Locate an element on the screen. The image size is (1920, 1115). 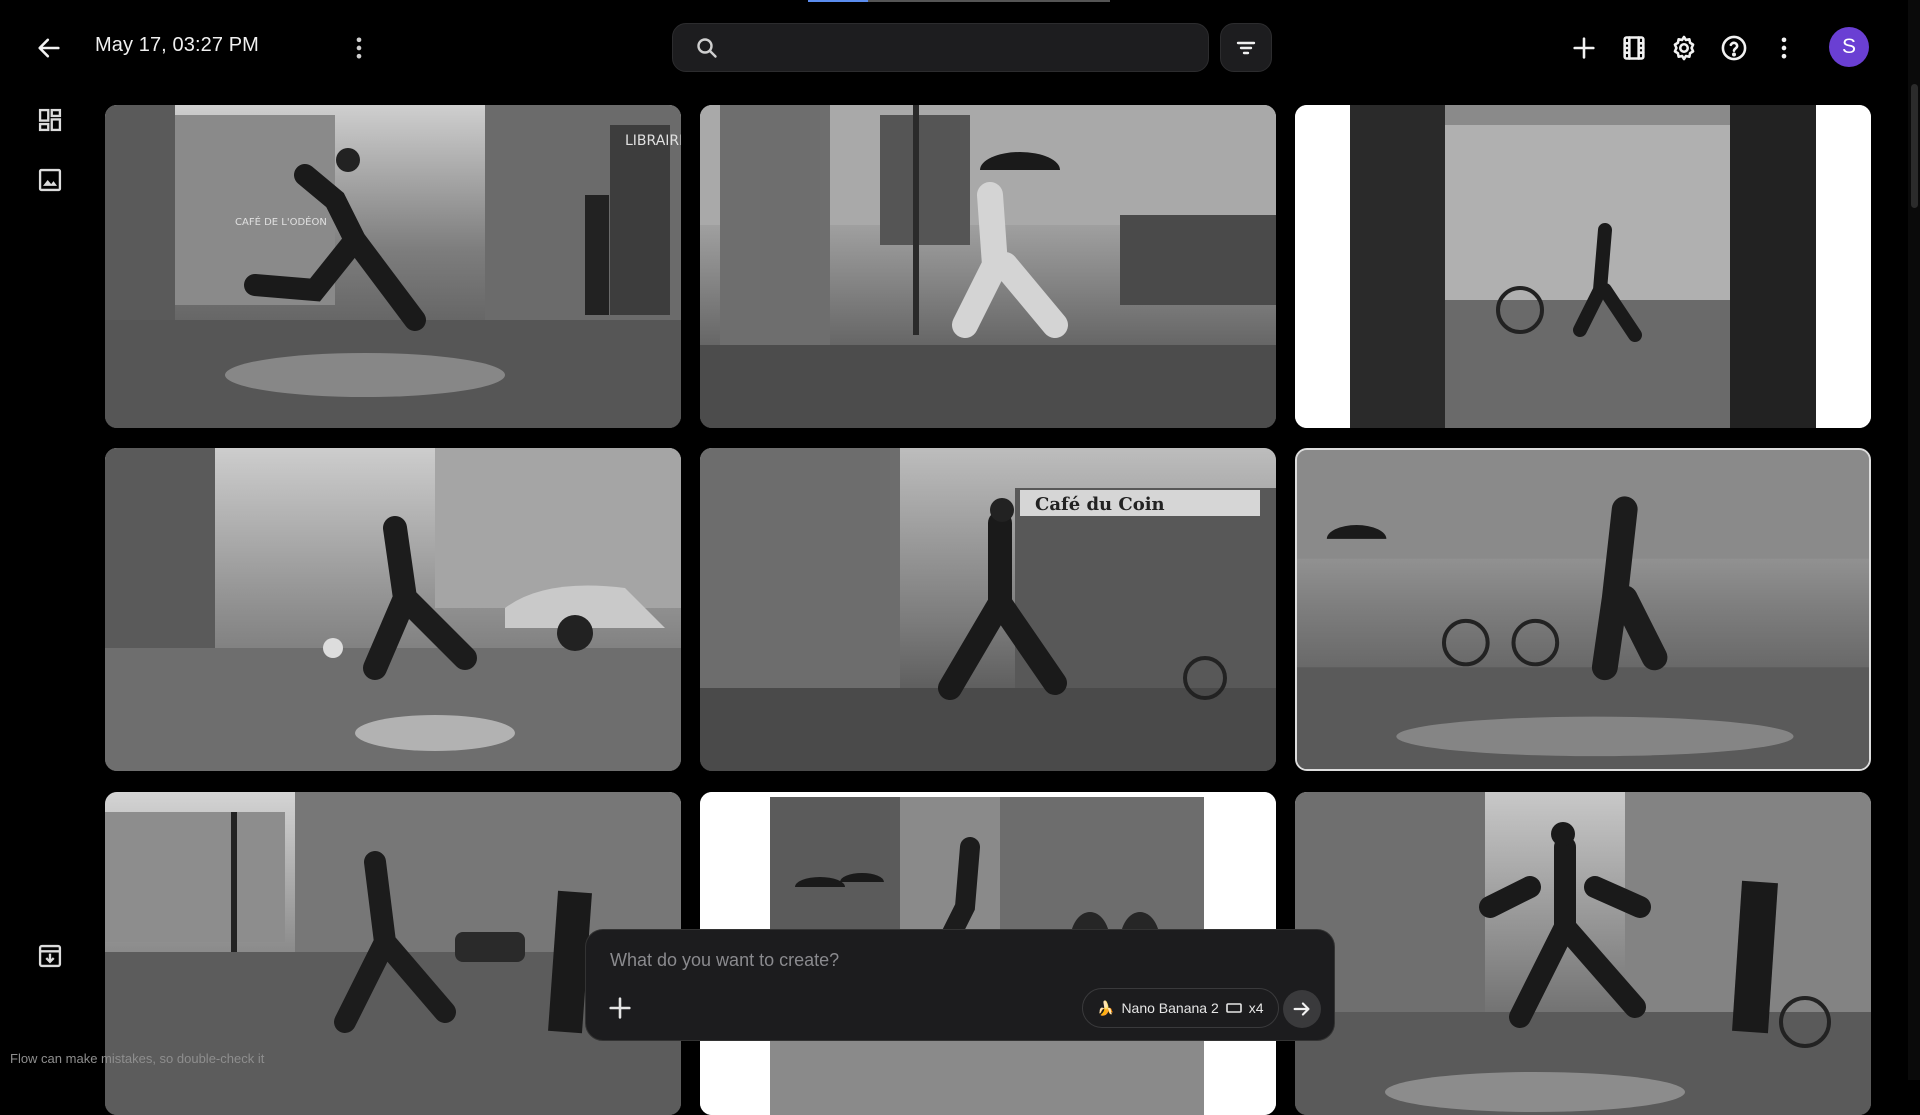
gallery-image: Café du Coin is located at coordinates (988, 609).